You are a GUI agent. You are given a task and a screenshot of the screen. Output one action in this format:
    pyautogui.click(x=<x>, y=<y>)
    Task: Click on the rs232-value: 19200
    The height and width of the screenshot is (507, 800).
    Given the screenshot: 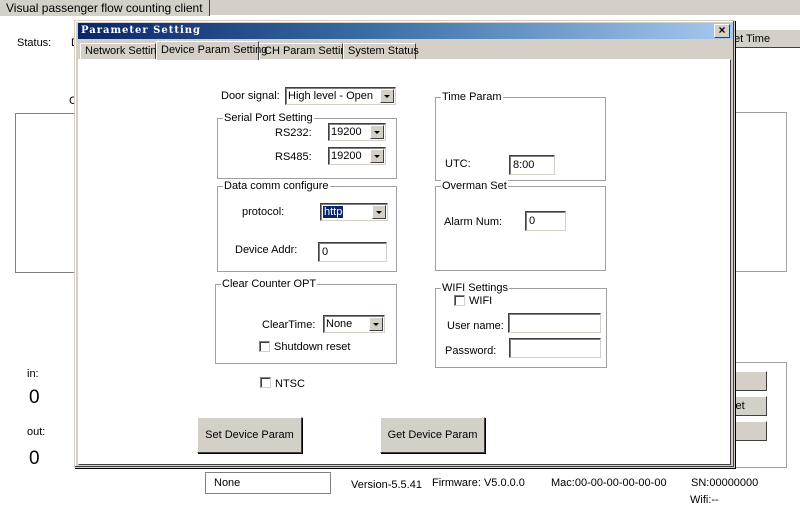 What is the action you would take?
    pyautogui.click(x=346, y=132)
    